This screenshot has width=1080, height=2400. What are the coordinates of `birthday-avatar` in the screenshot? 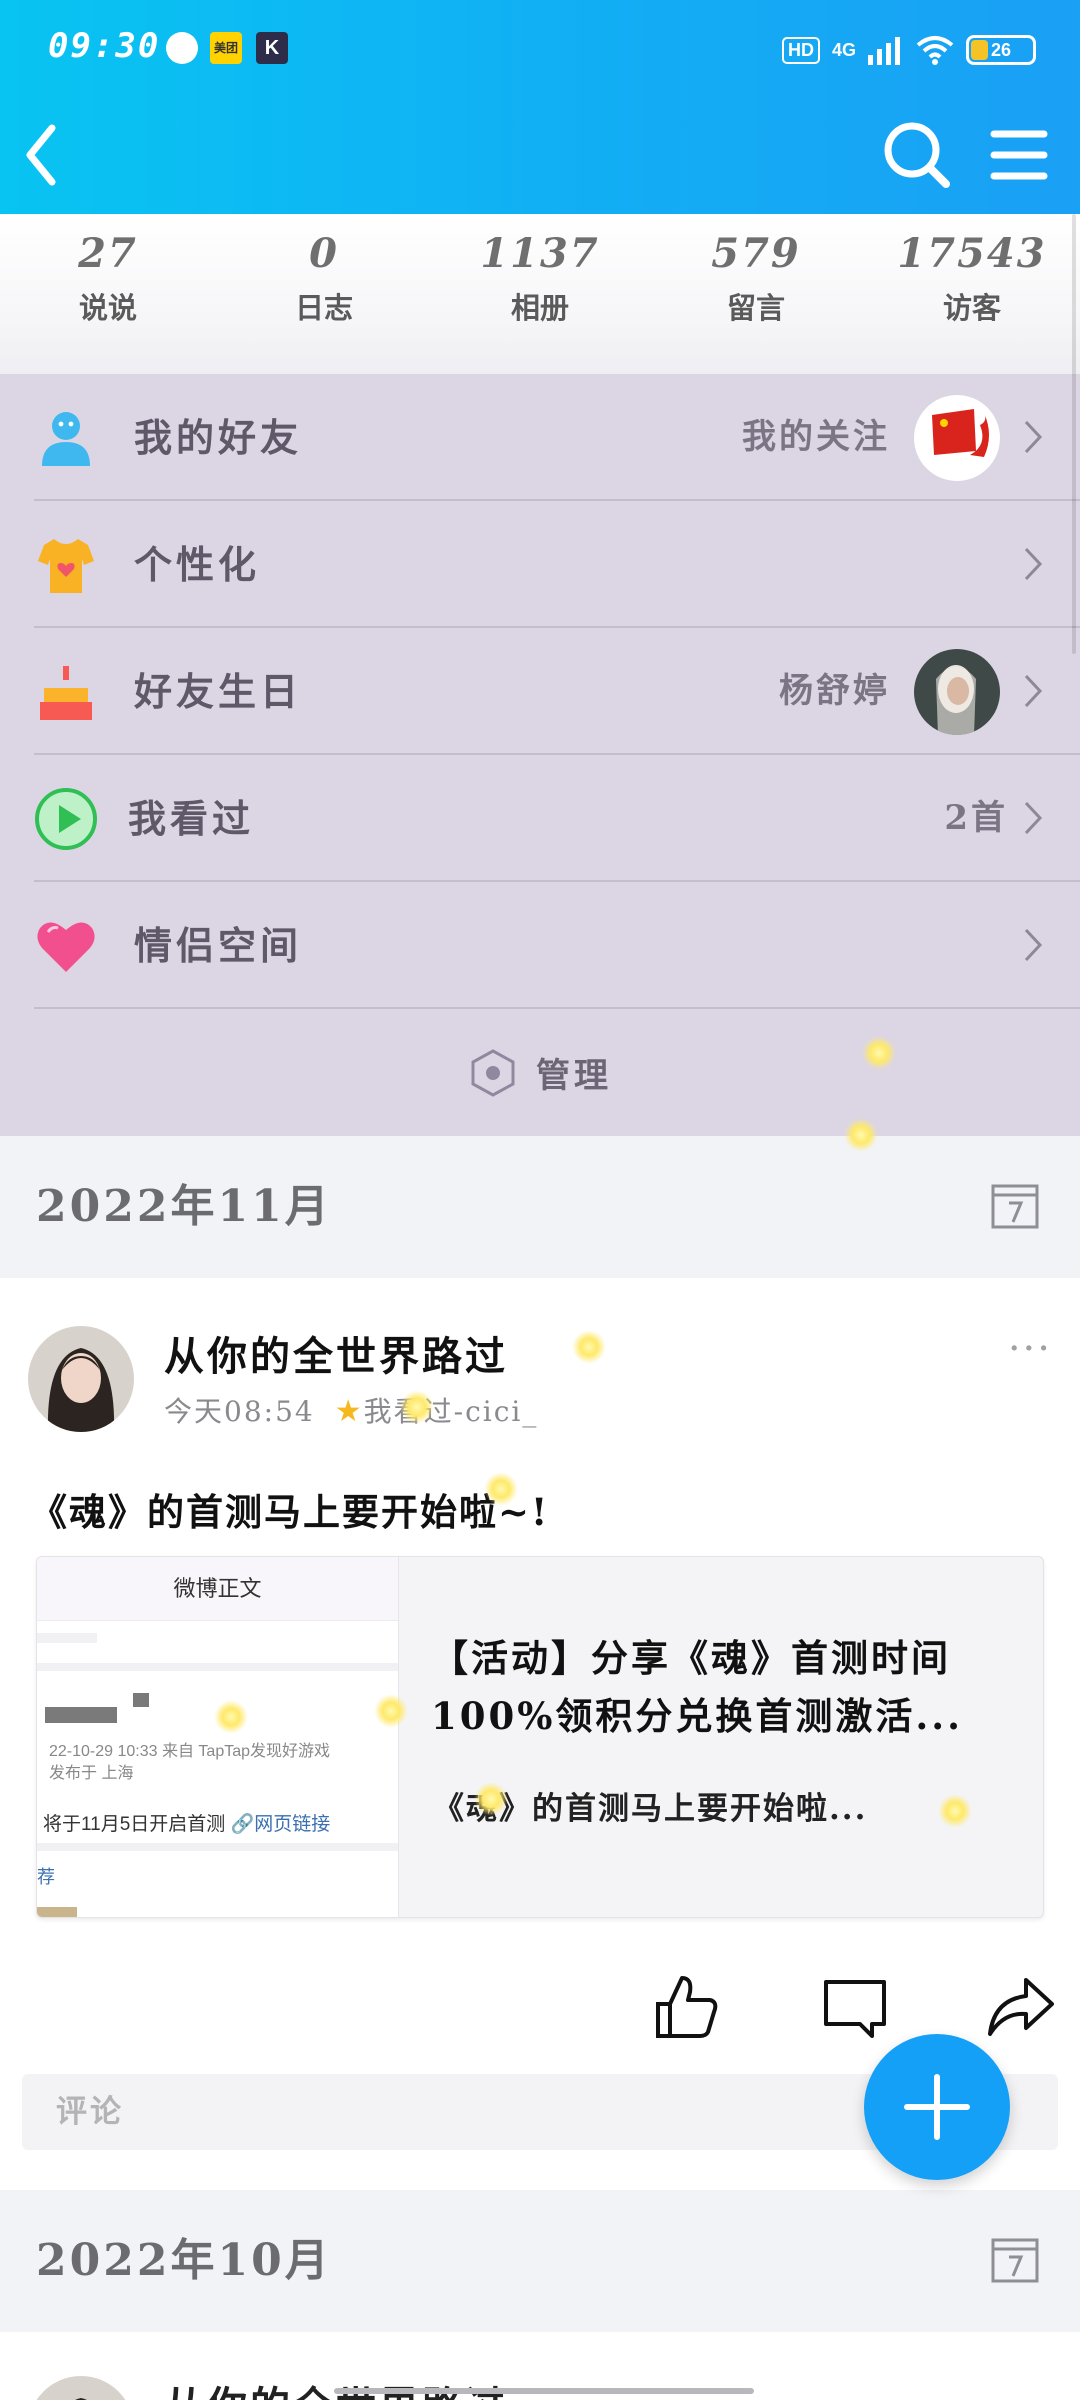 It's located at (957, 692).